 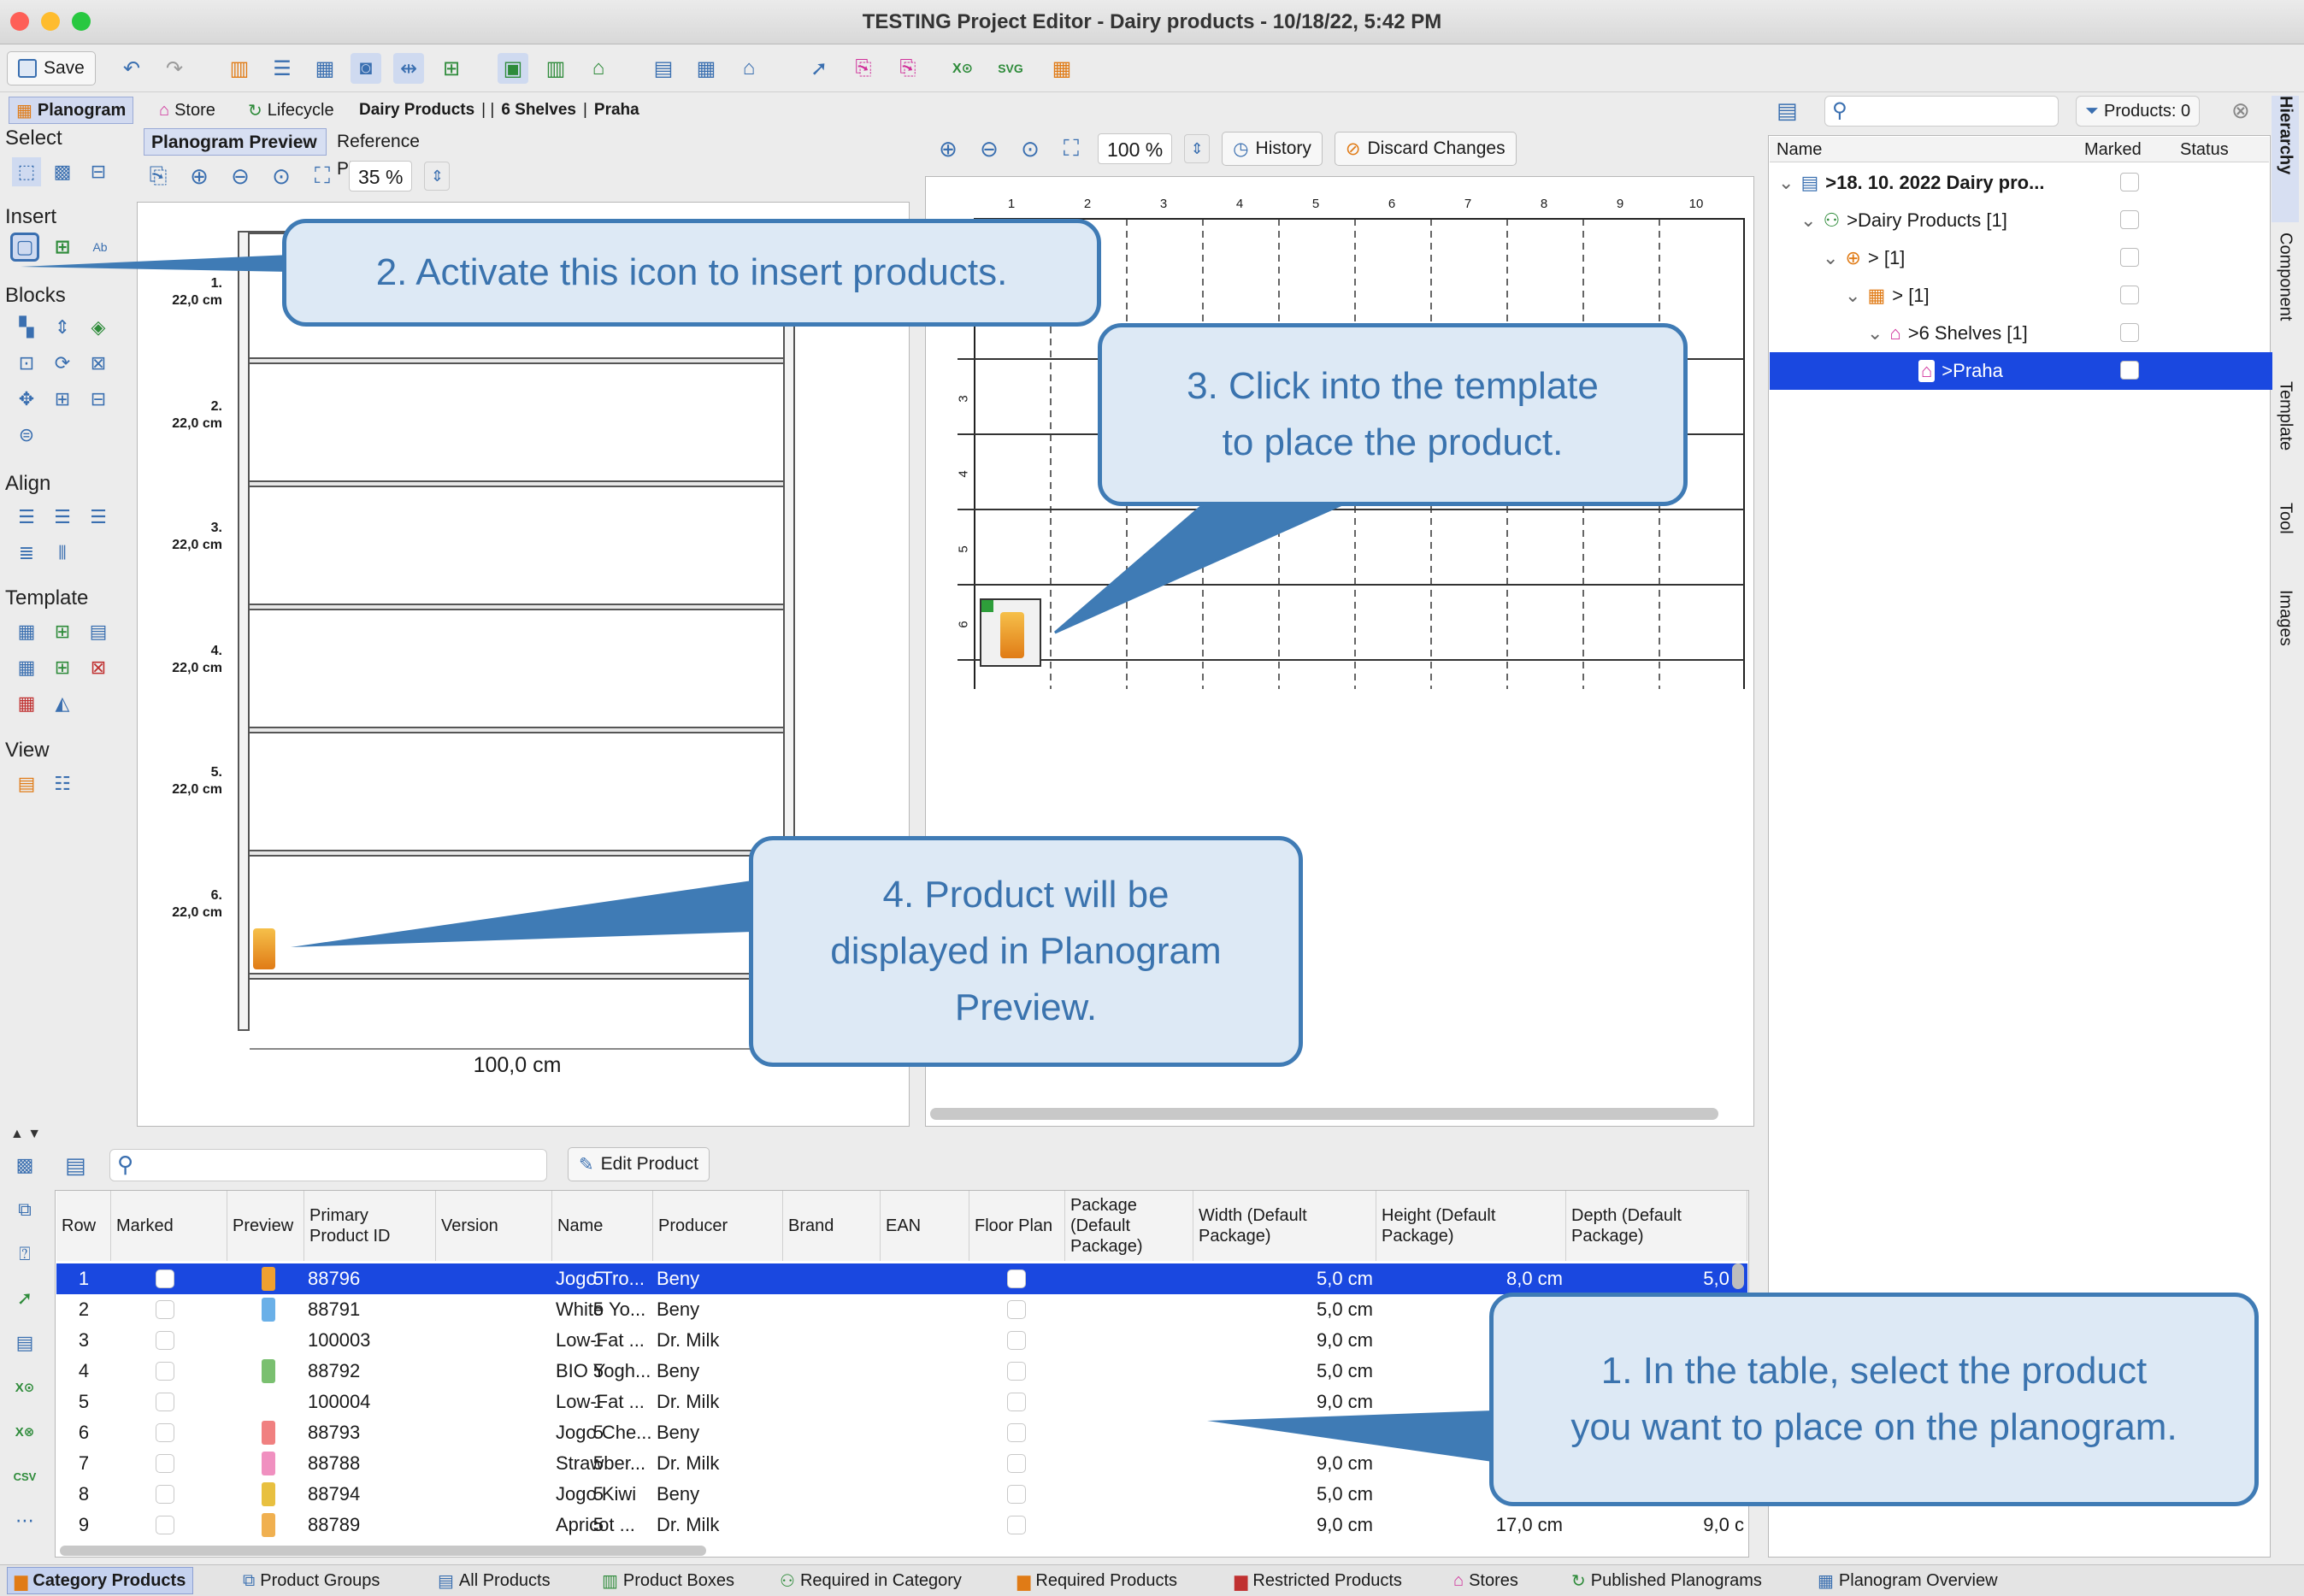 I want to click on tab-product-groups: ⧉ Product Groups, so click(x=311, y=1581).